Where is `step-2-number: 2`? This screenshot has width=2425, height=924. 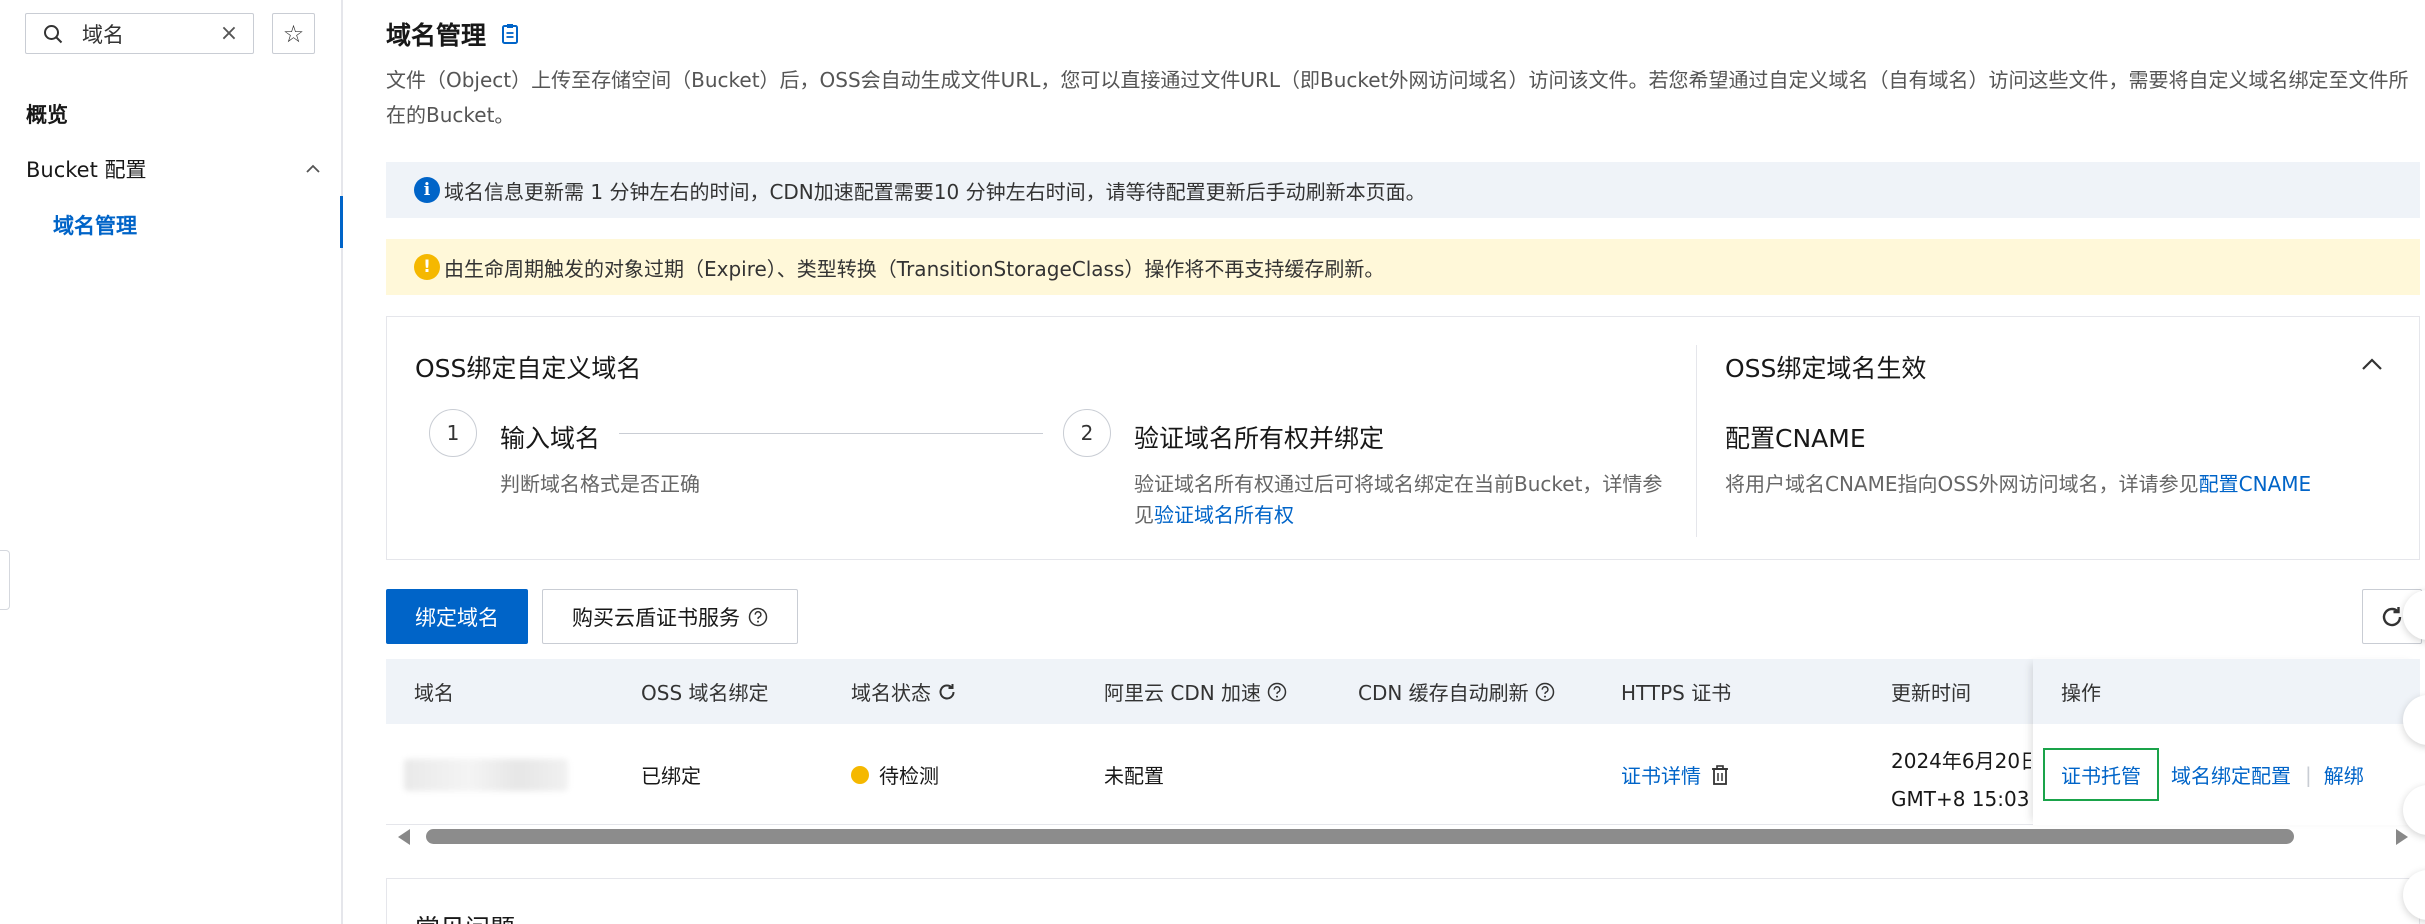 step-2-number: 2 is located at coordinates (1087, 433).